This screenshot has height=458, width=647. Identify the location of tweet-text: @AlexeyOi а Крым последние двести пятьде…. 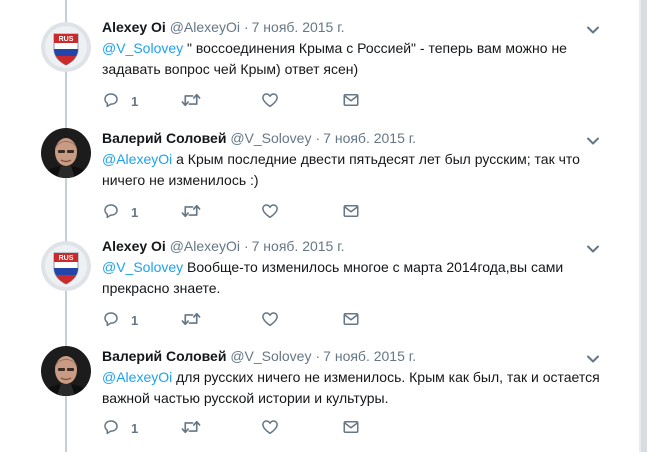
(357, 170).